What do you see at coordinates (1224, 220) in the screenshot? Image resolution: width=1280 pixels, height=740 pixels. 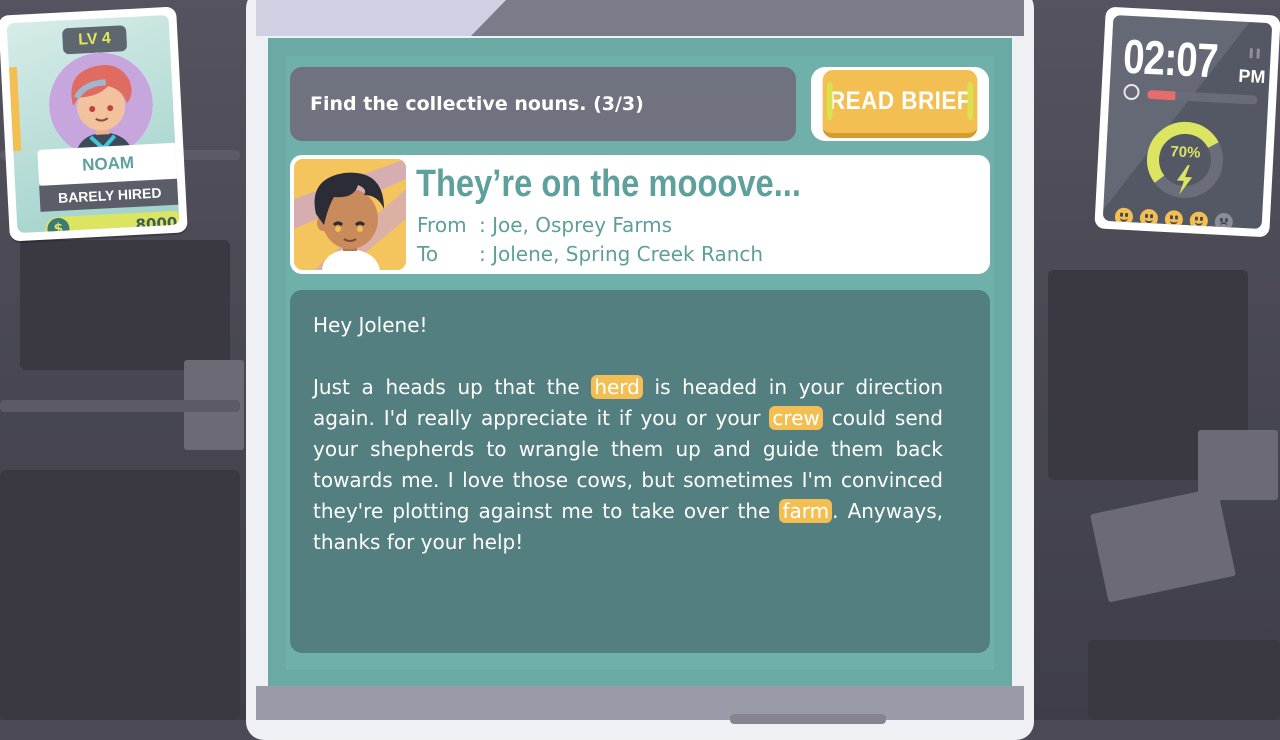 I see `sad-face-icon` at bounding box center [1224, 220].